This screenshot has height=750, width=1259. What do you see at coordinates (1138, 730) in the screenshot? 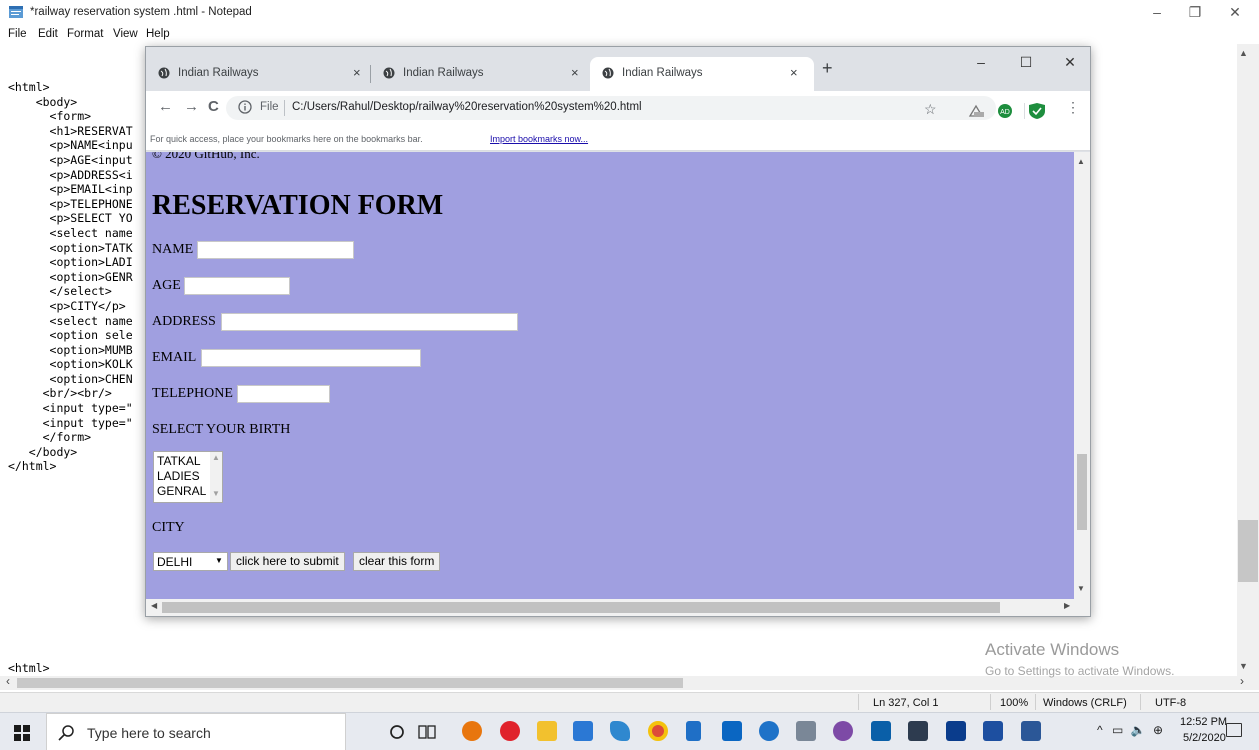
I see `volume-icon: 🔈` at bounding box center [1138, 730].